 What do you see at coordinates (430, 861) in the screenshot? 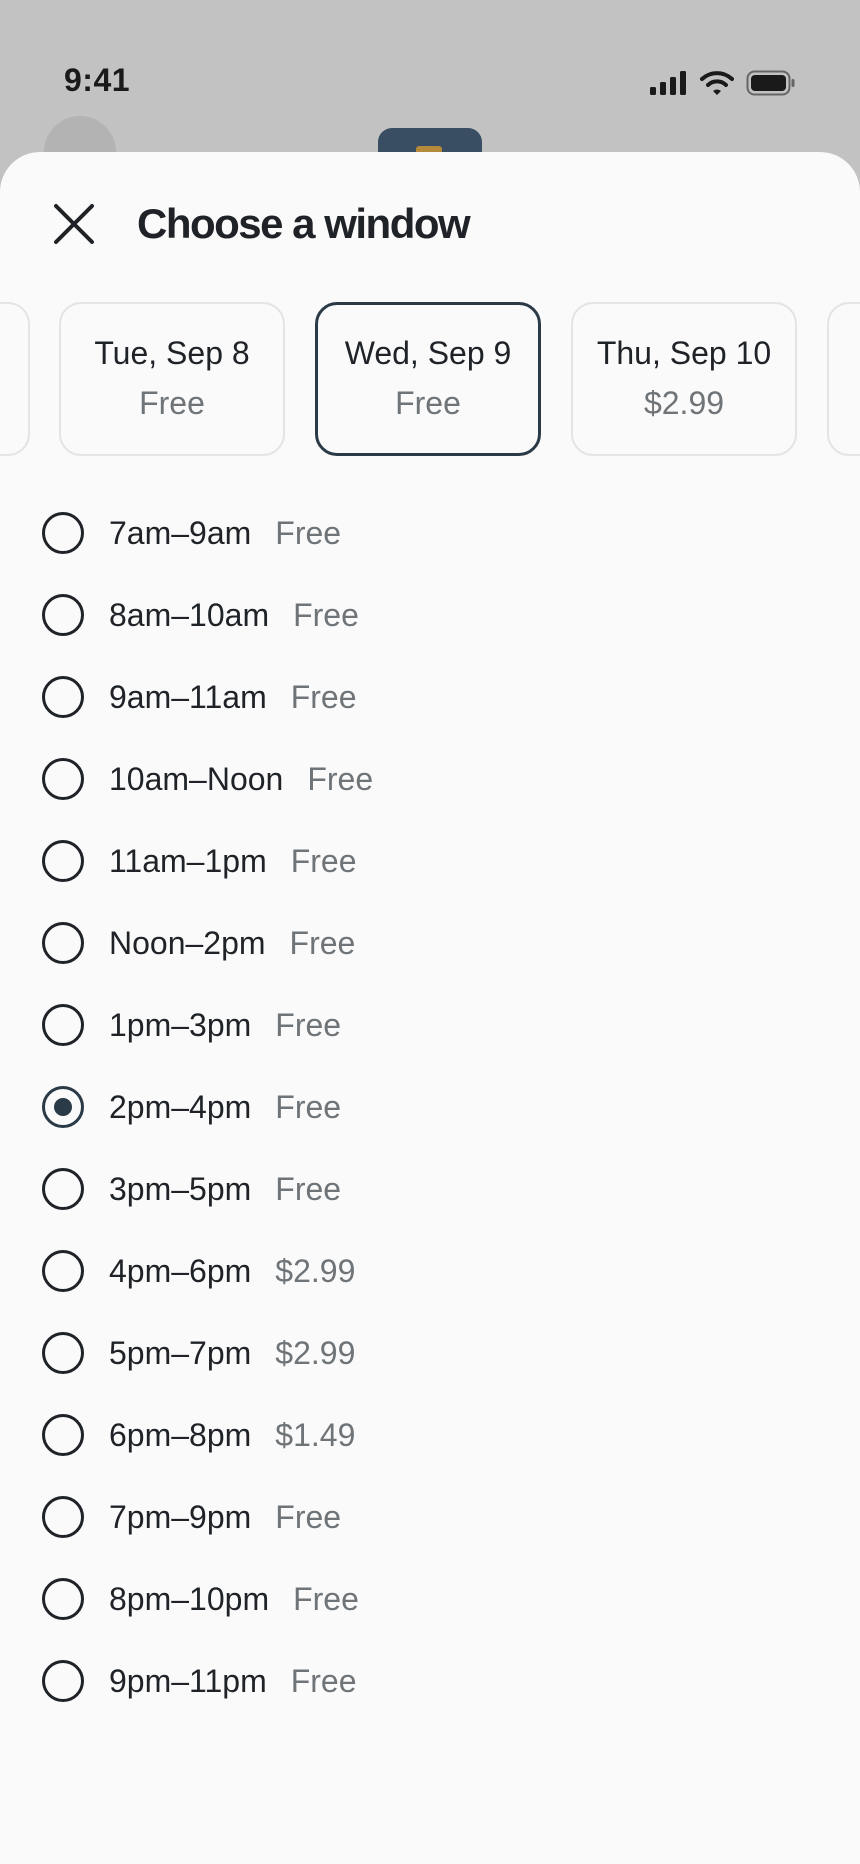
I see `time-window-option: 11am–1pm Free` at bounding box center [430, 861].